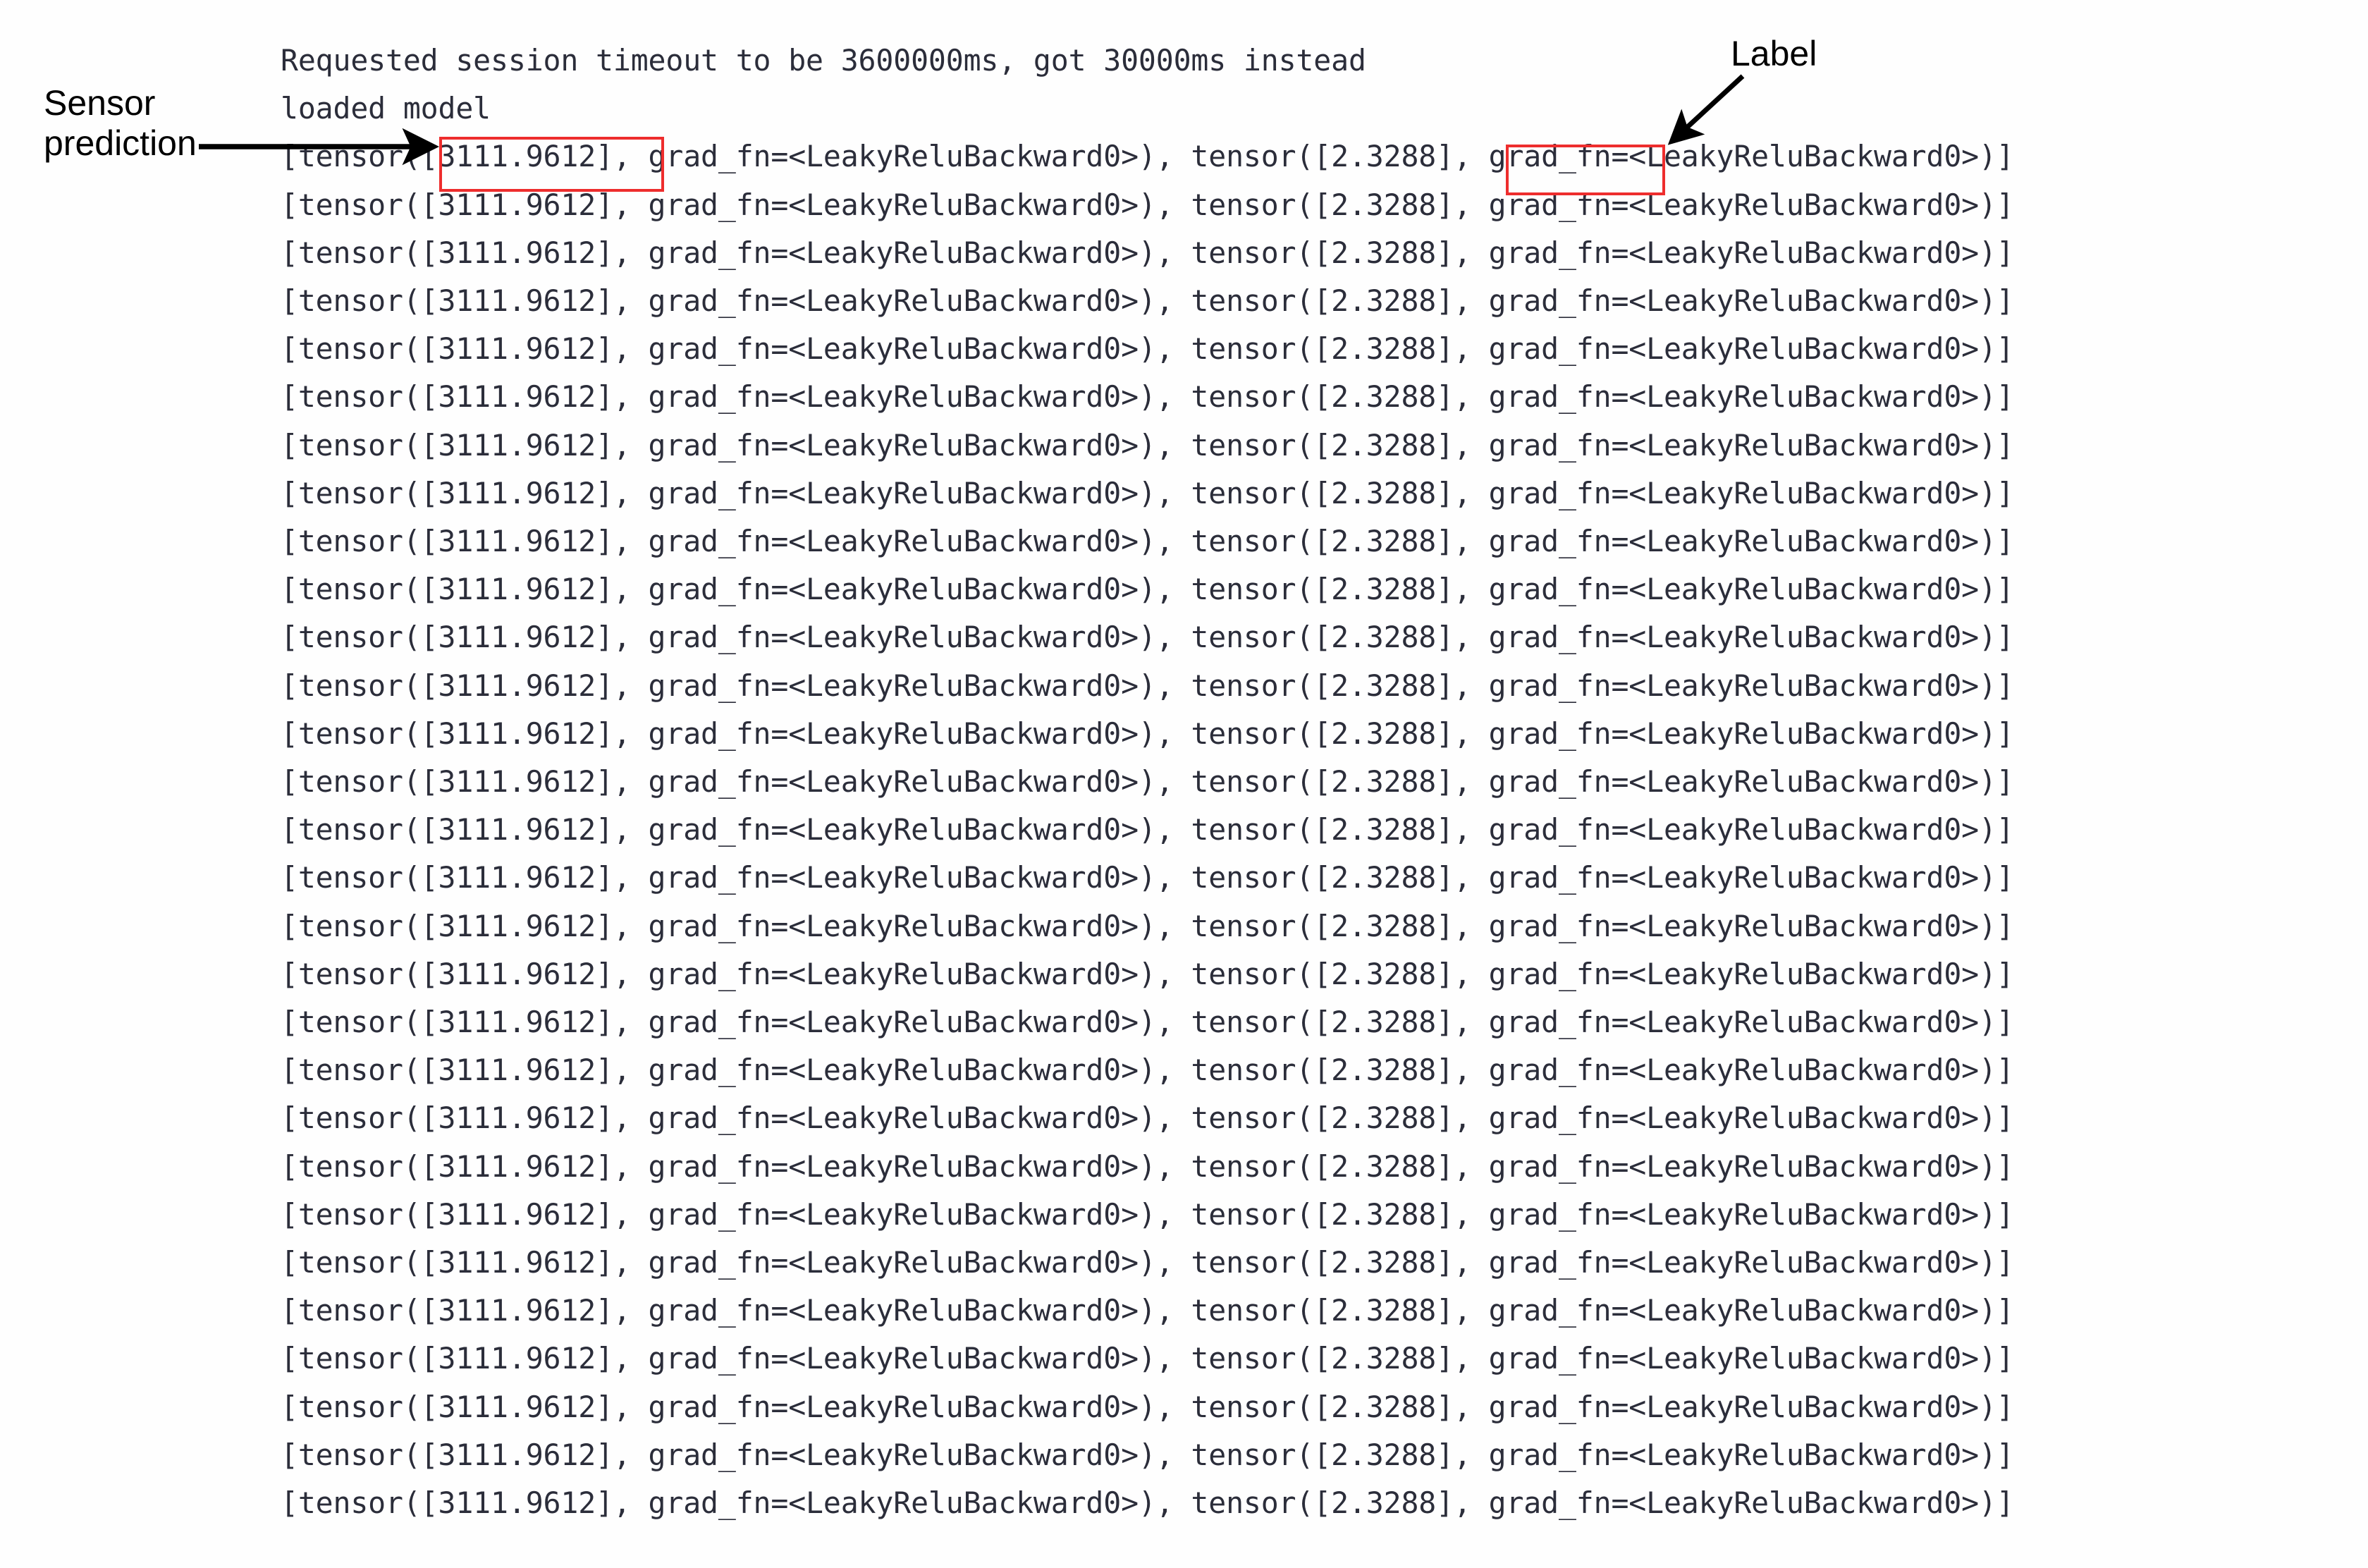  Describe the element at coordinates (1774, 53) in the screenshot. I see `label-annotation-text: Label` at that location.